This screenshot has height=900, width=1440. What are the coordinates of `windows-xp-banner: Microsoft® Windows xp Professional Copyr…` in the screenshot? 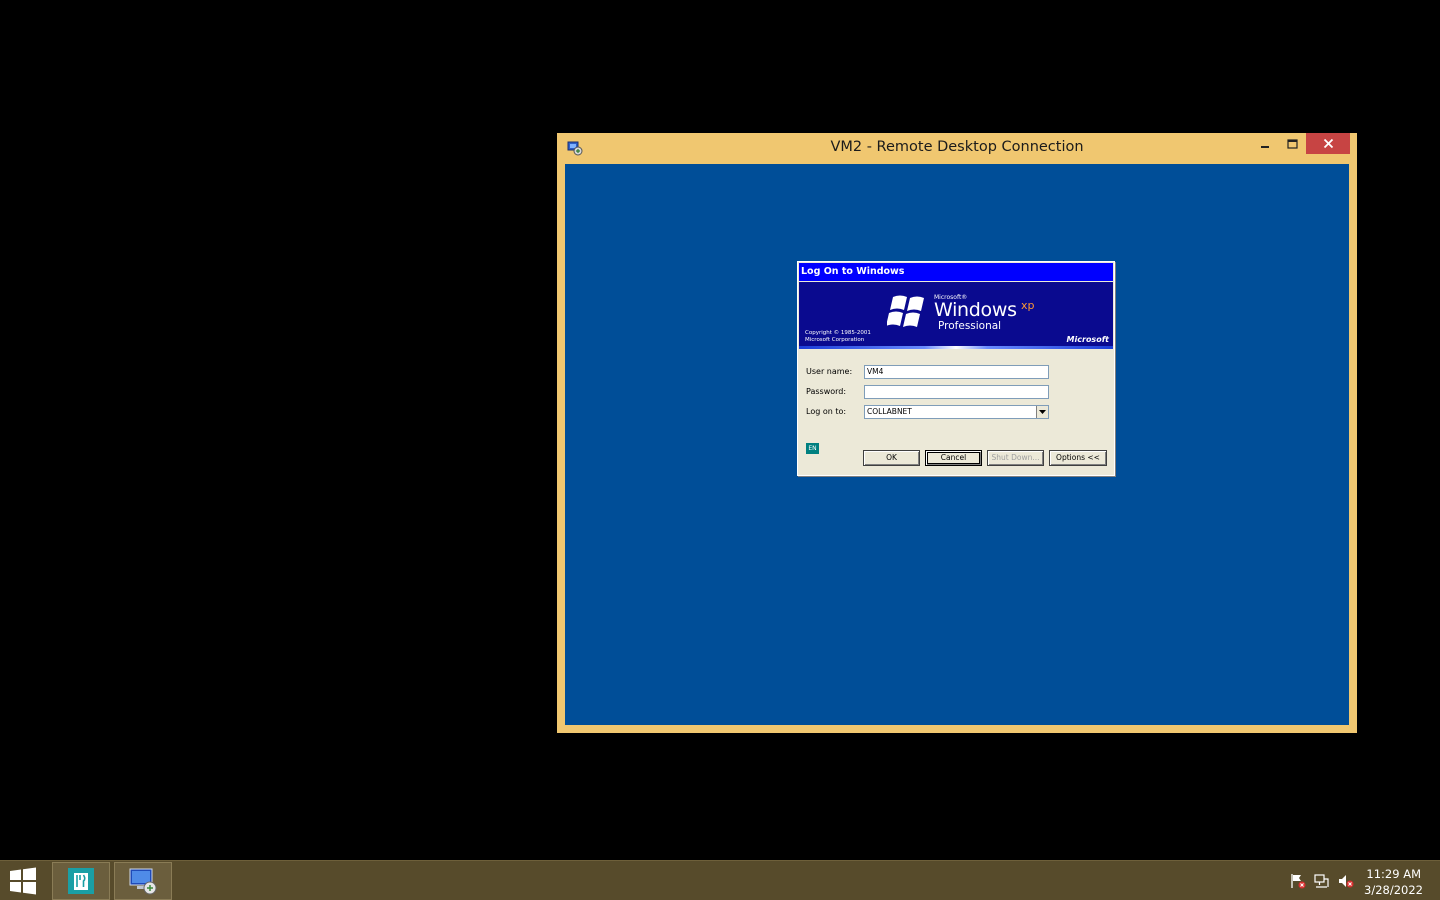 It's located at (956, 315).